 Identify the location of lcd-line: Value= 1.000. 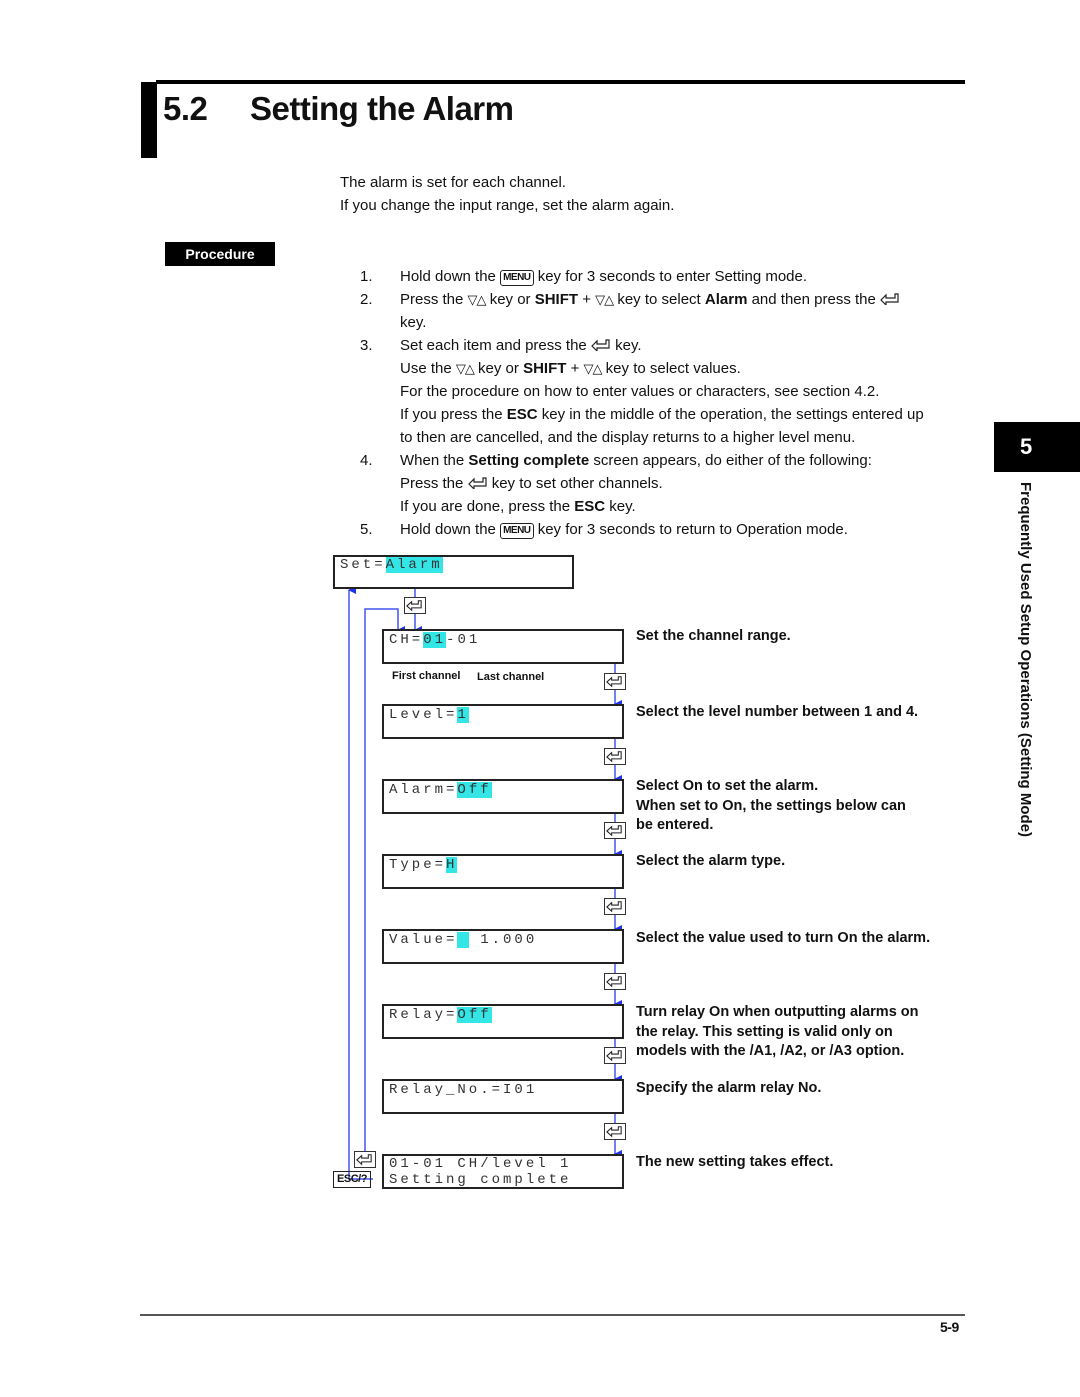
(463, 940).